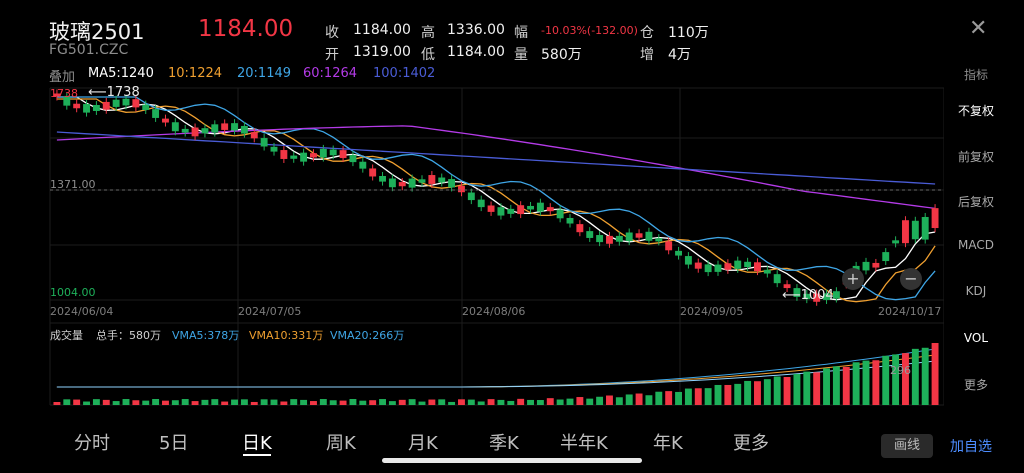 The height and width of the screenshot is (473, 1024). What do you see at coordinates (206, 335) in the screenshot?
I see `vma5-label: VMA5:378万` at bounding box center [206, 335].